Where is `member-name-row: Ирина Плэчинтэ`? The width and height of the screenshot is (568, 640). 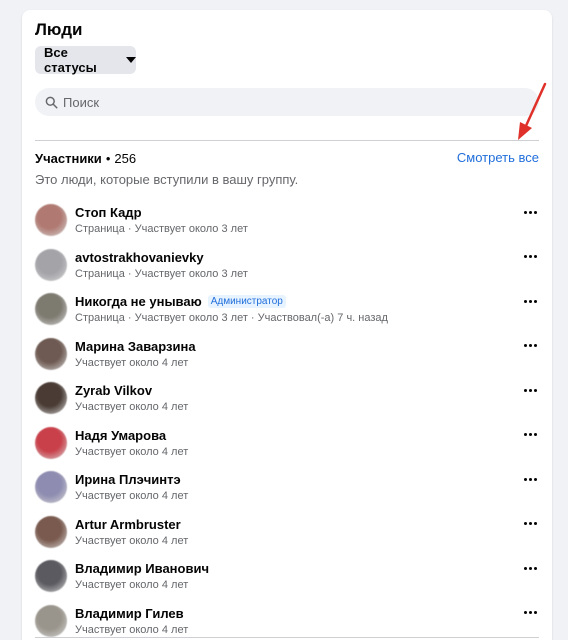 member-name-row: Ирина Плэчинтэ is located at coordinates (131, 479).